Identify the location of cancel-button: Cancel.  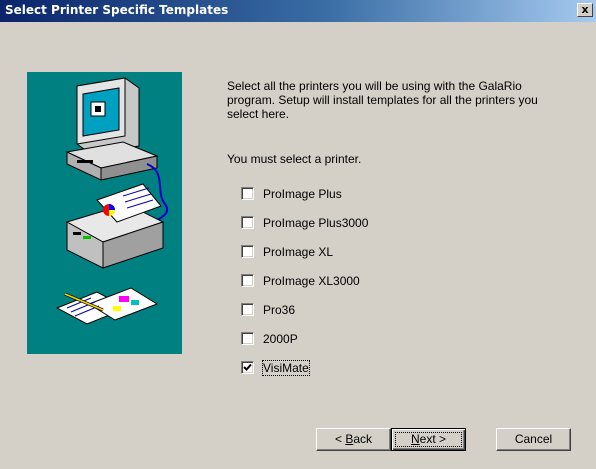
(533, 439).